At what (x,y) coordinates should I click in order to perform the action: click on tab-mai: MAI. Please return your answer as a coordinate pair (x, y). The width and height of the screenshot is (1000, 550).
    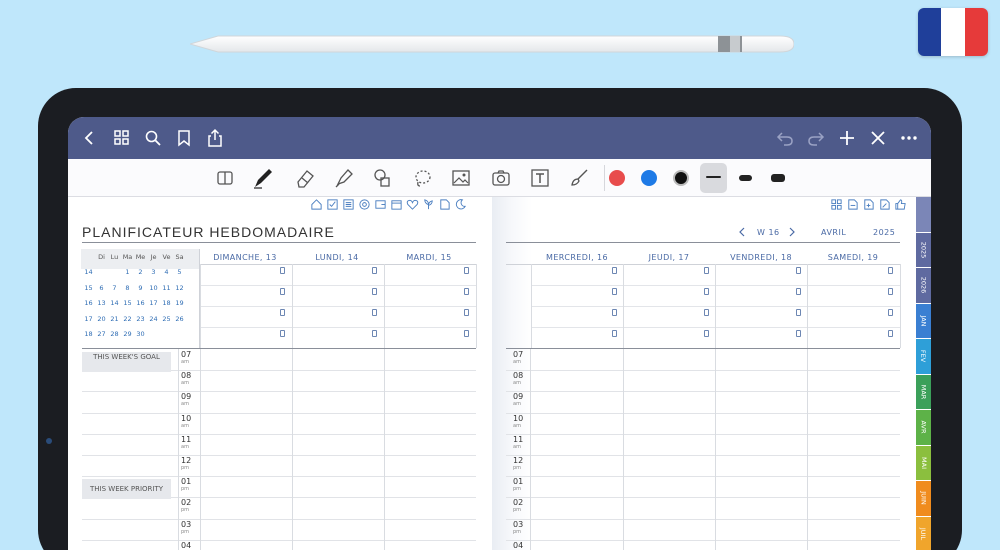
    Looking at the image, I should click on (923, 462).